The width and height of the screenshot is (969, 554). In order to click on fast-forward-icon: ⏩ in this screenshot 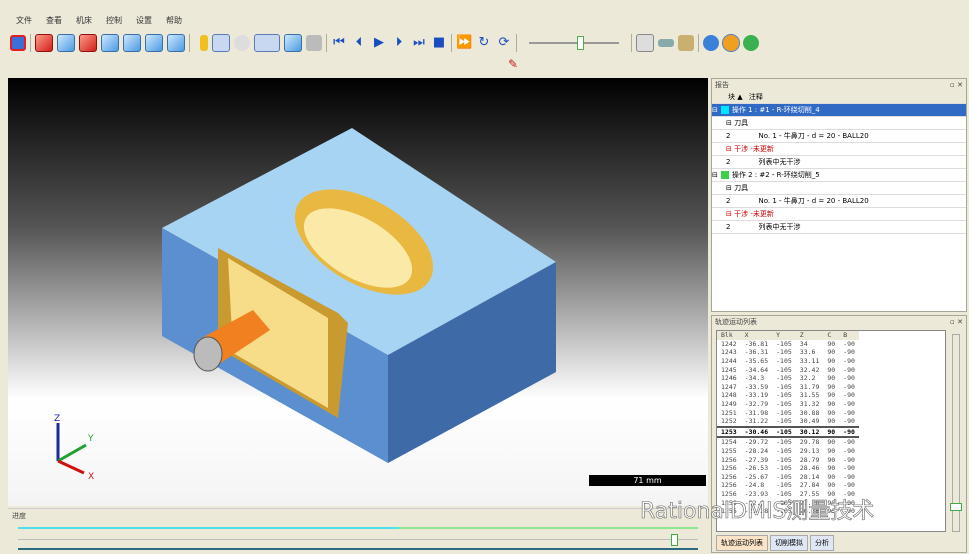, I will do `click(464, 43)`.